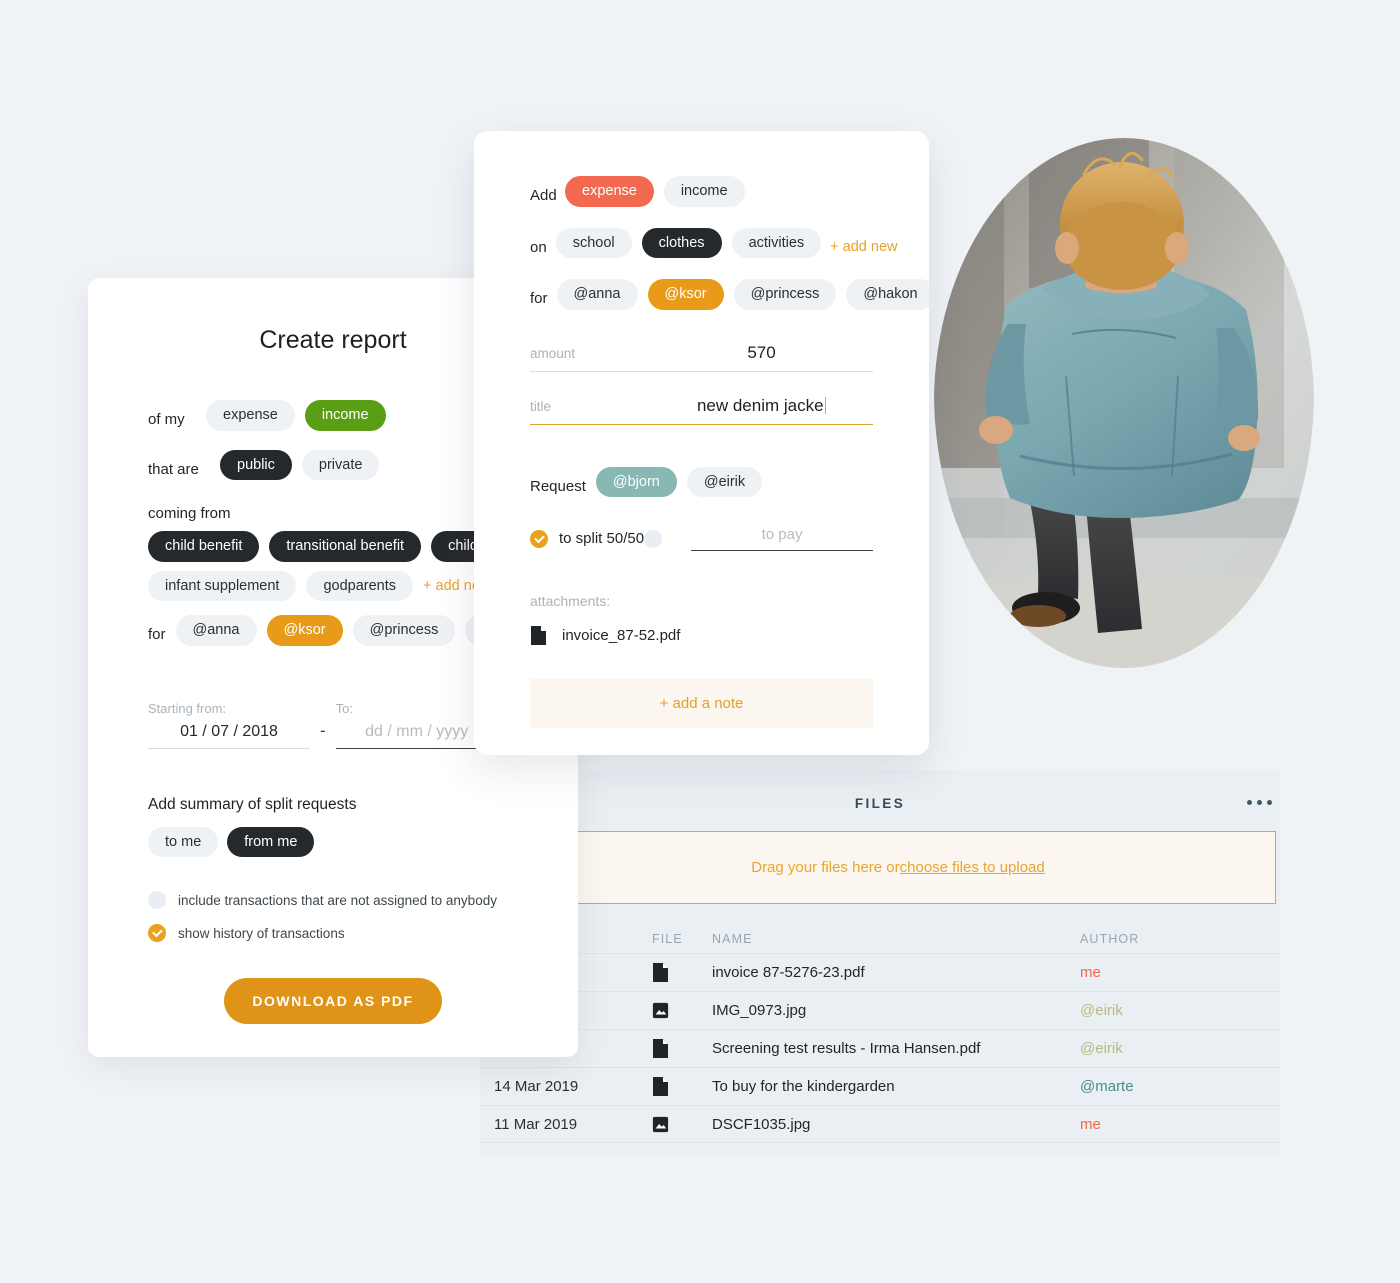  I want to click on chip-request--eirik: @eirik, so click(724, 481).